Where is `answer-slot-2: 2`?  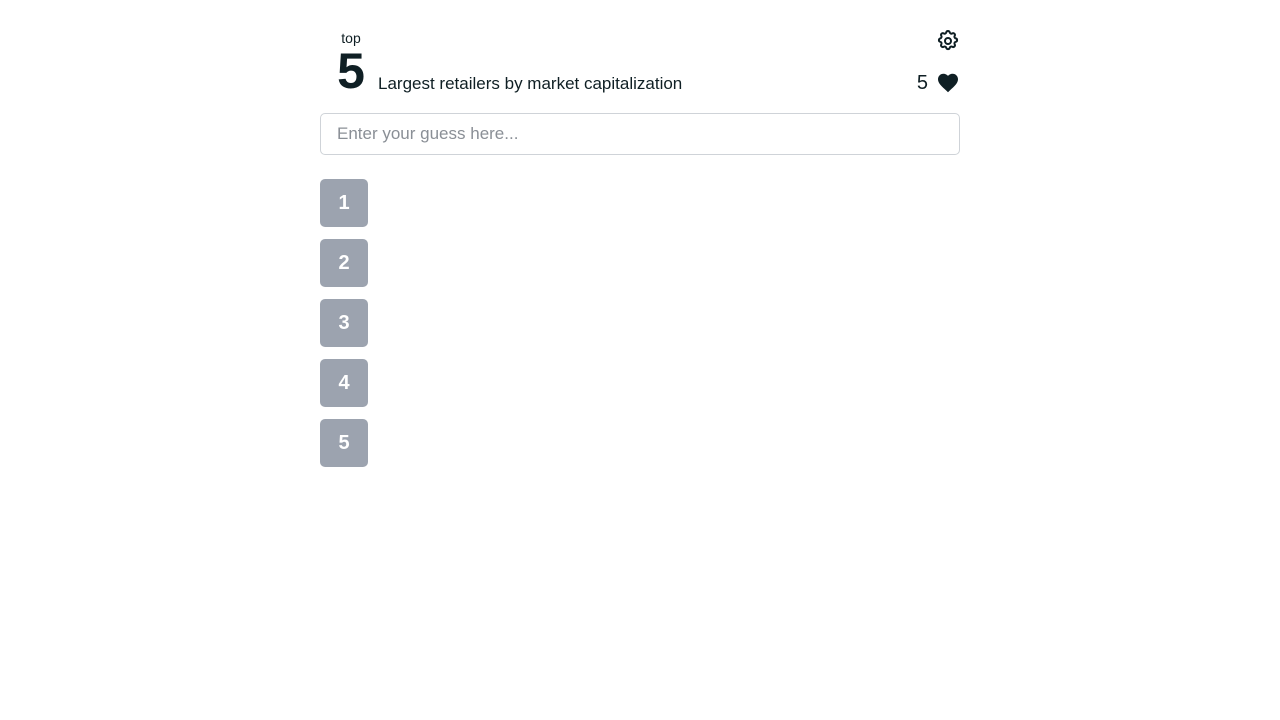
answer-slot-2: 2 is located at coordinates (344, 263).